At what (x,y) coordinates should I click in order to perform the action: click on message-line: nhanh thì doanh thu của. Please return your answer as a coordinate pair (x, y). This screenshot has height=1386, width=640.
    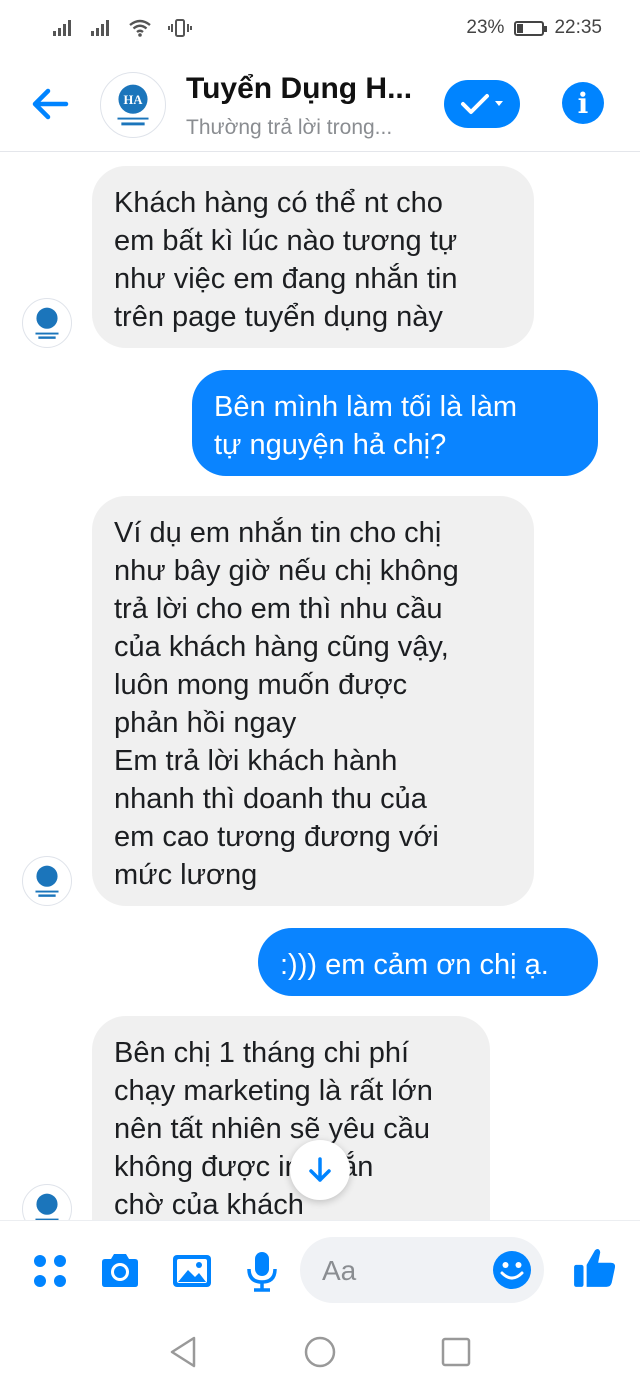
    Looking at the image, I should click on (270, 799).